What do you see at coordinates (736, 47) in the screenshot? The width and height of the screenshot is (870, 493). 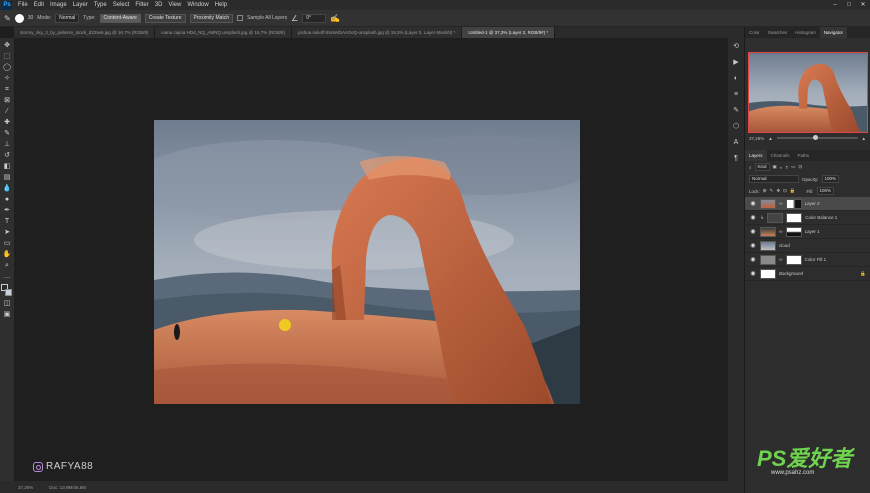 I see `history-panel-icon: ⟲` at bounding box center [736, 47].